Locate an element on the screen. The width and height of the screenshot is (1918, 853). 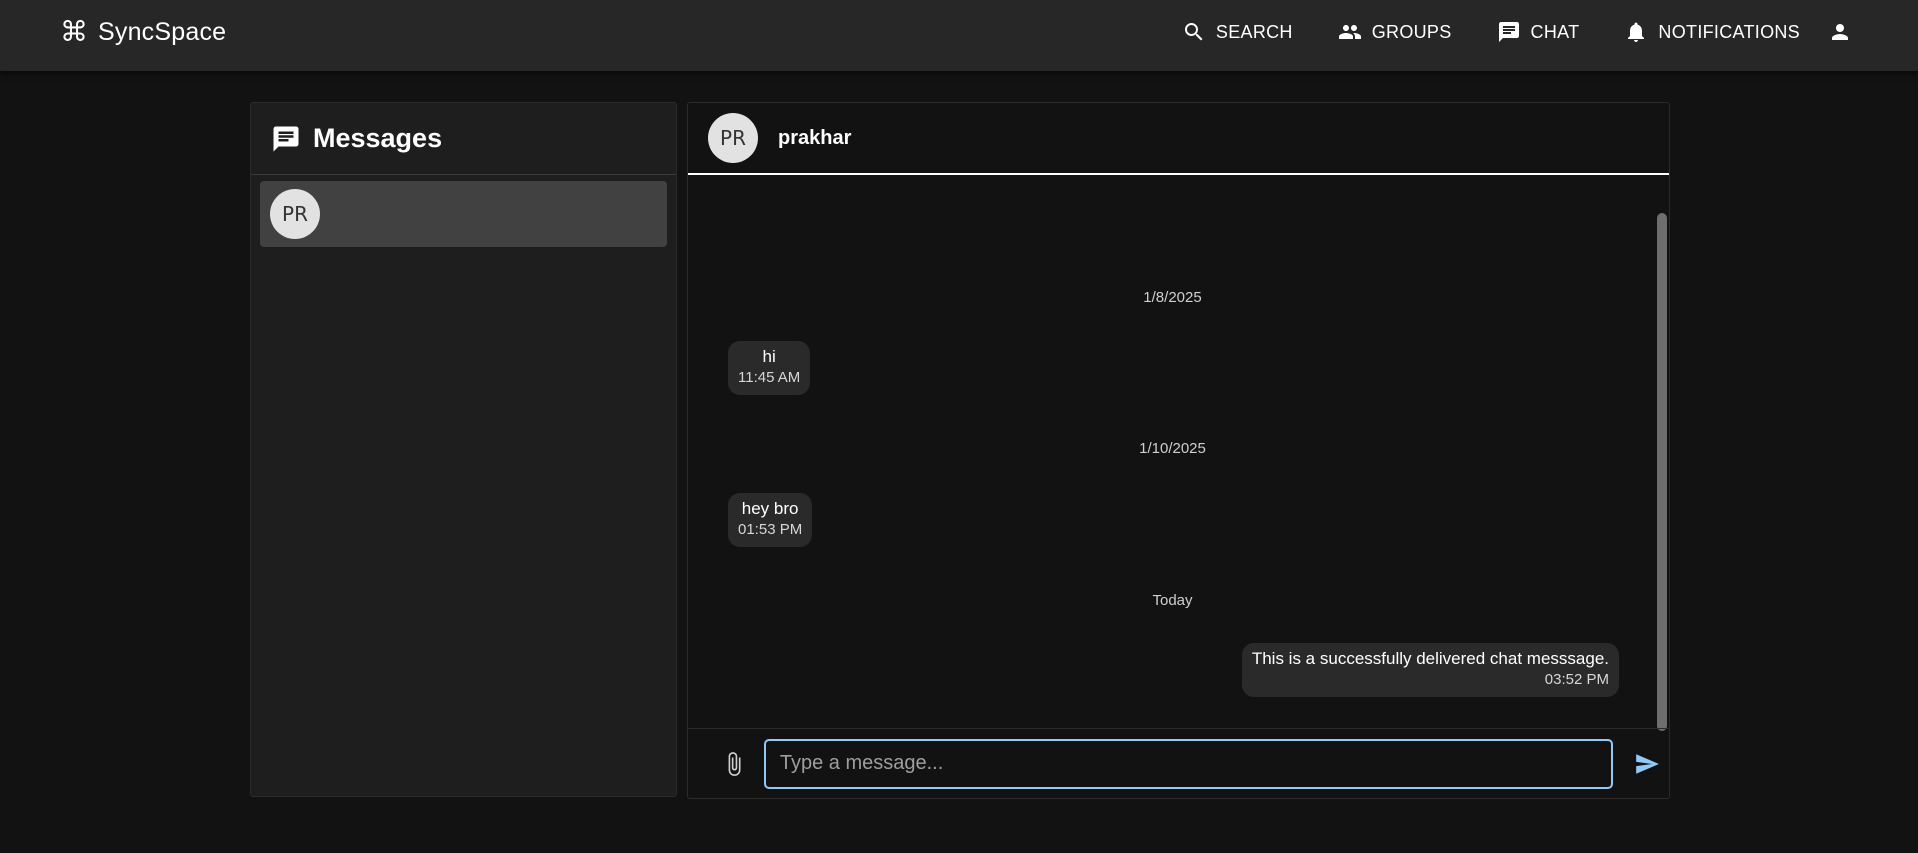
nav-groups-label: GROUPS is located at coordinates (1411, 31).